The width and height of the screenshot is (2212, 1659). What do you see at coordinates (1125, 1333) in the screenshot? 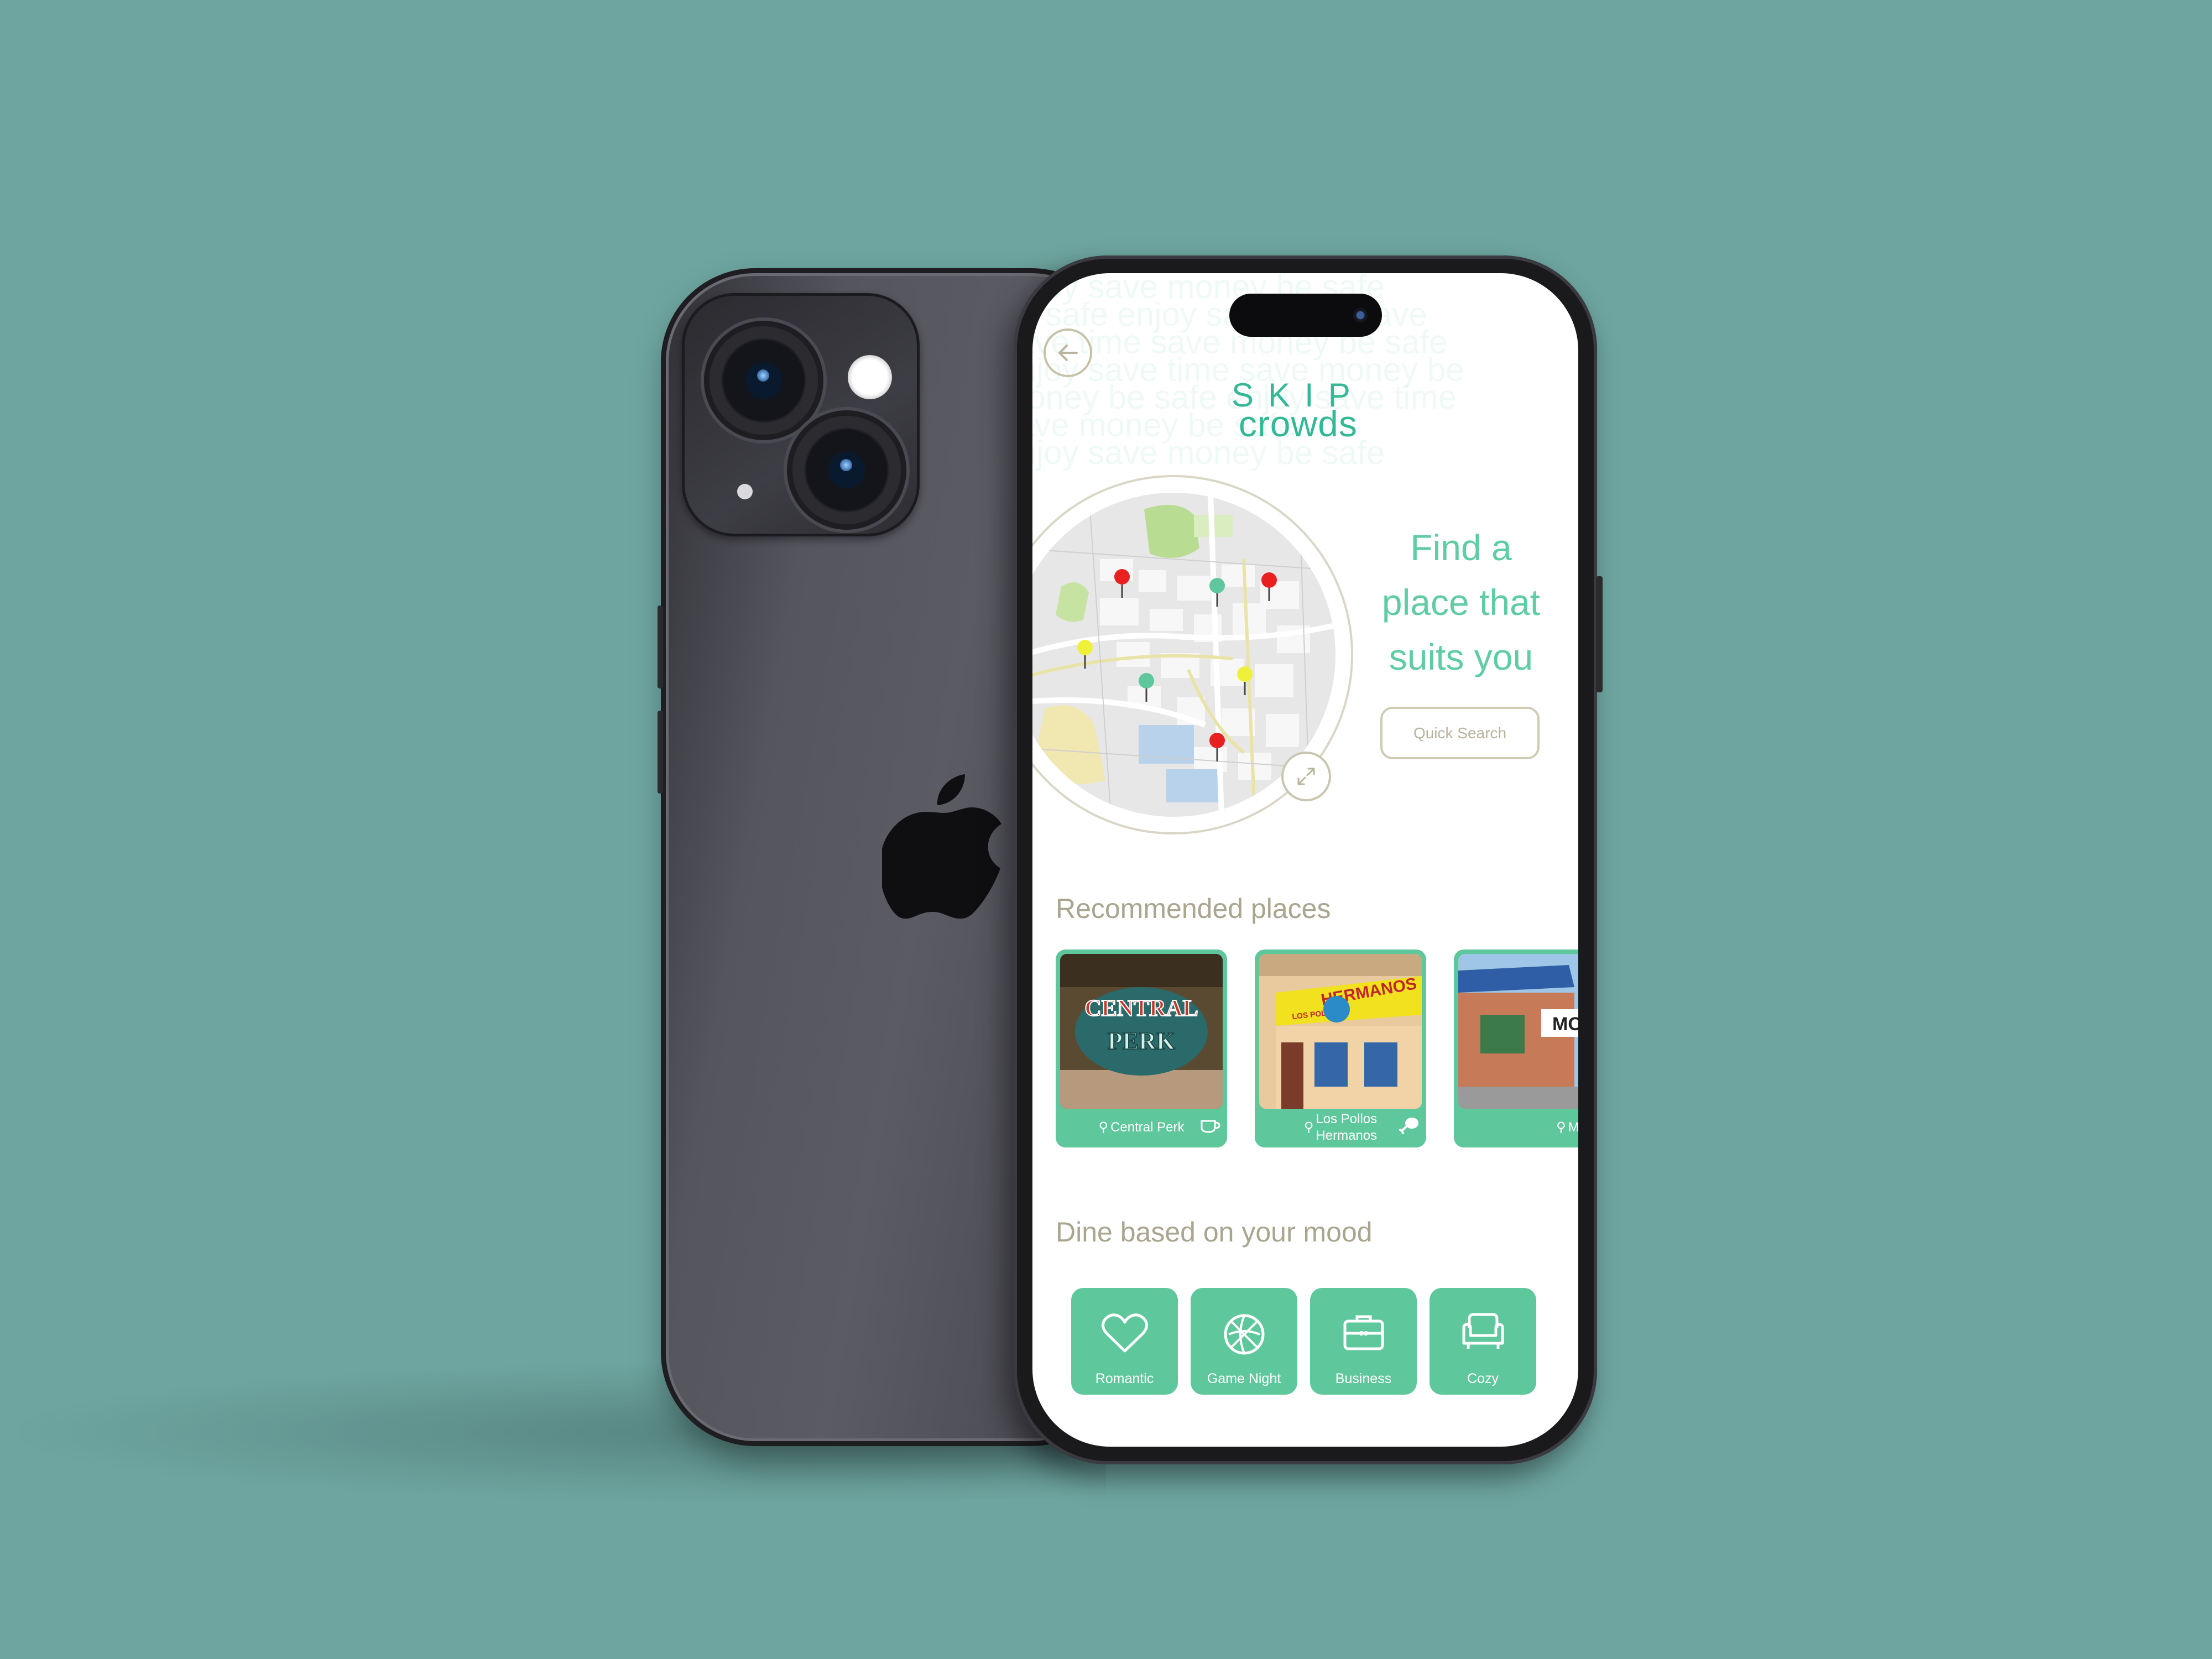
I see `heart-icon` at bounding box center [1125, 1333].